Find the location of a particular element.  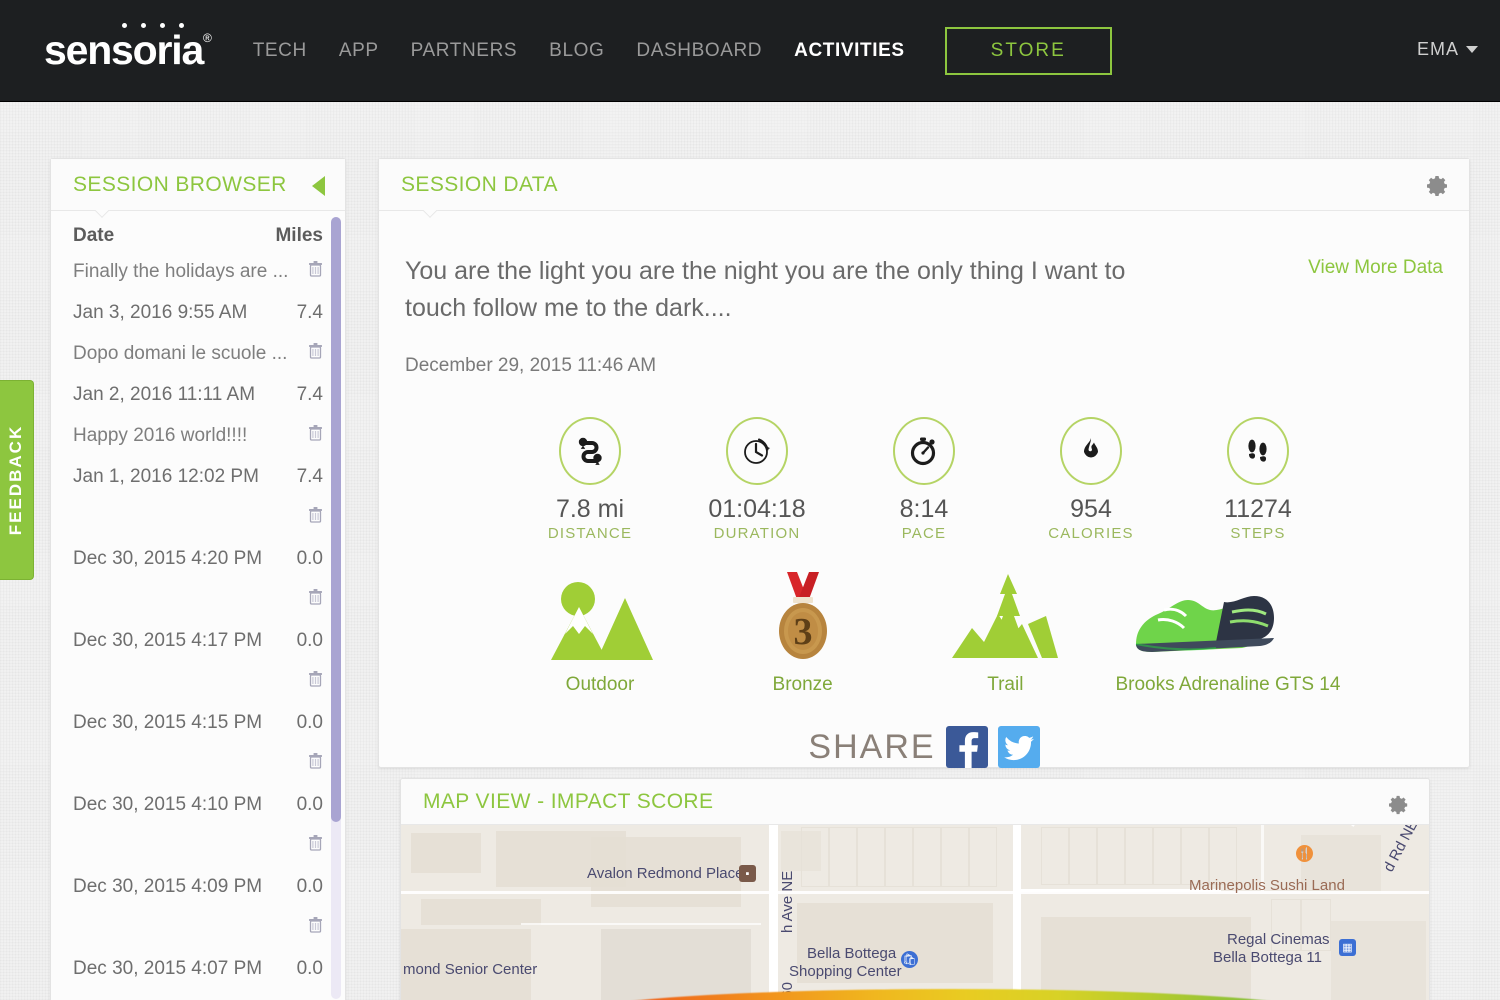

session-date-row: Dec 30, 2015 4:17 PM 0.0 is located at coordinates (198, 641).